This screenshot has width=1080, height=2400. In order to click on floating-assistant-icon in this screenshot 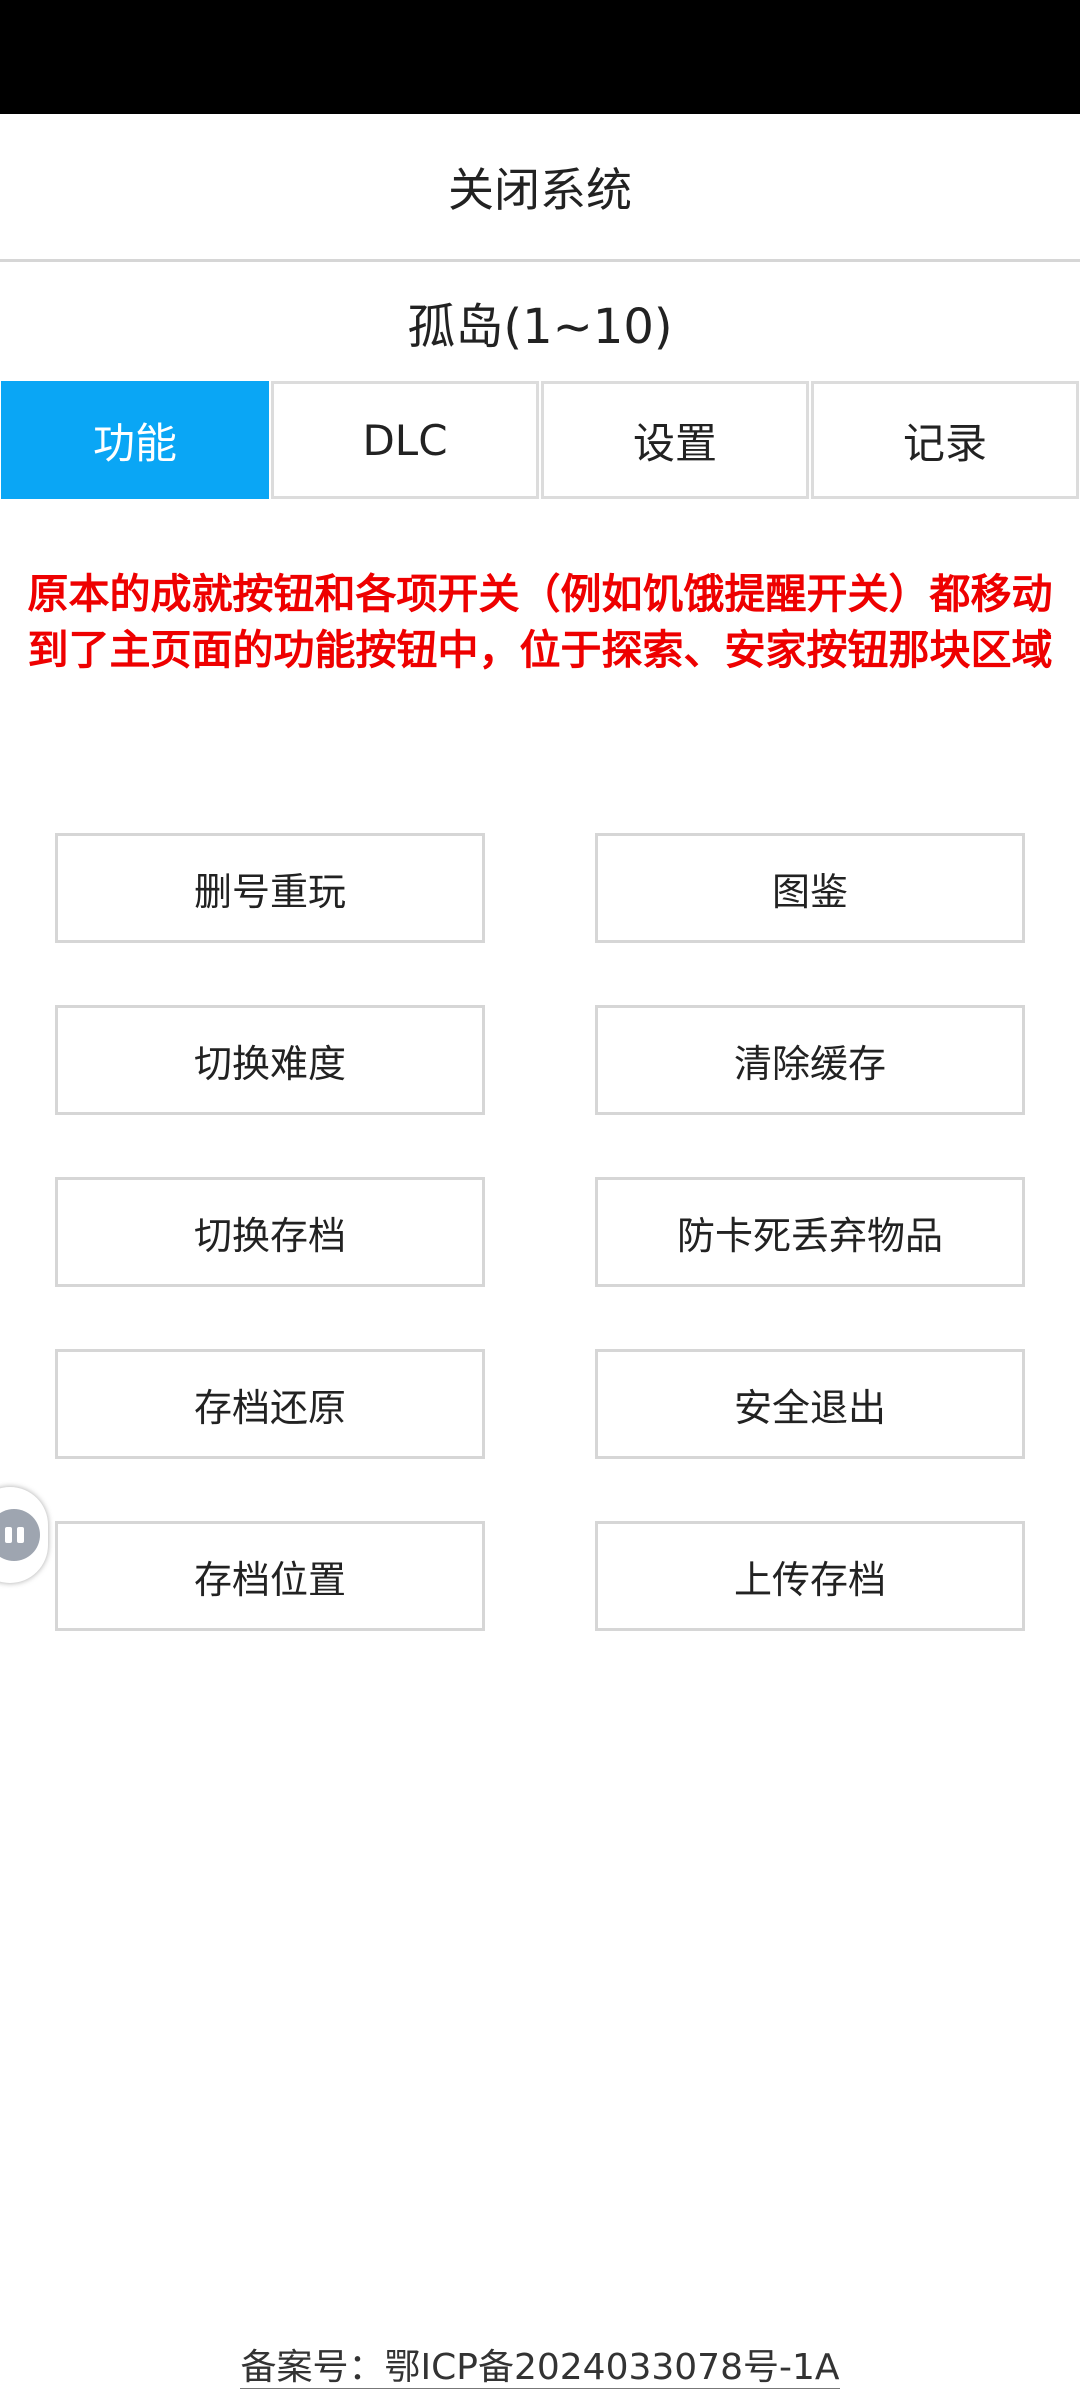, I will do `click(24, 1535)`.